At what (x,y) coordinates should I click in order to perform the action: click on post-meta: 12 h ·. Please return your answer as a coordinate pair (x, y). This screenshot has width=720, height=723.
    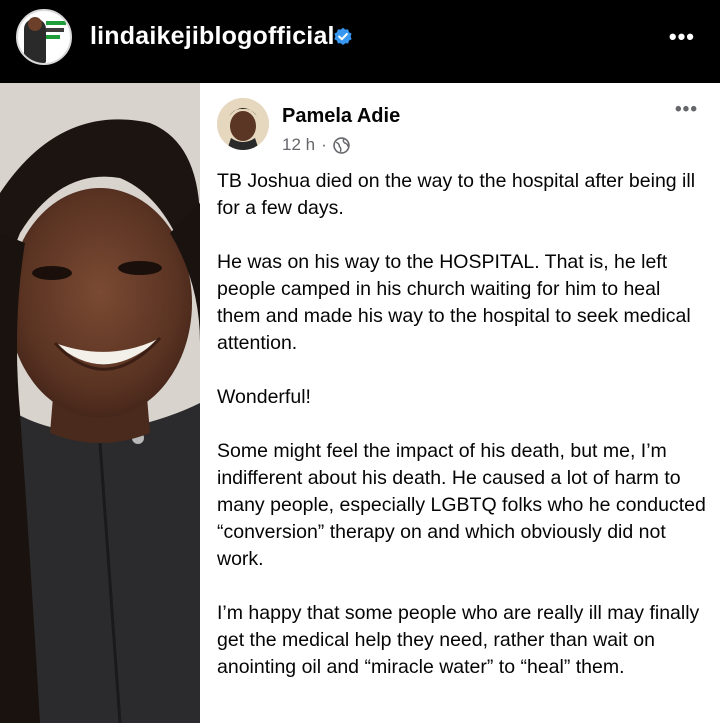
    Looking at the image, I should click on (316, 145).